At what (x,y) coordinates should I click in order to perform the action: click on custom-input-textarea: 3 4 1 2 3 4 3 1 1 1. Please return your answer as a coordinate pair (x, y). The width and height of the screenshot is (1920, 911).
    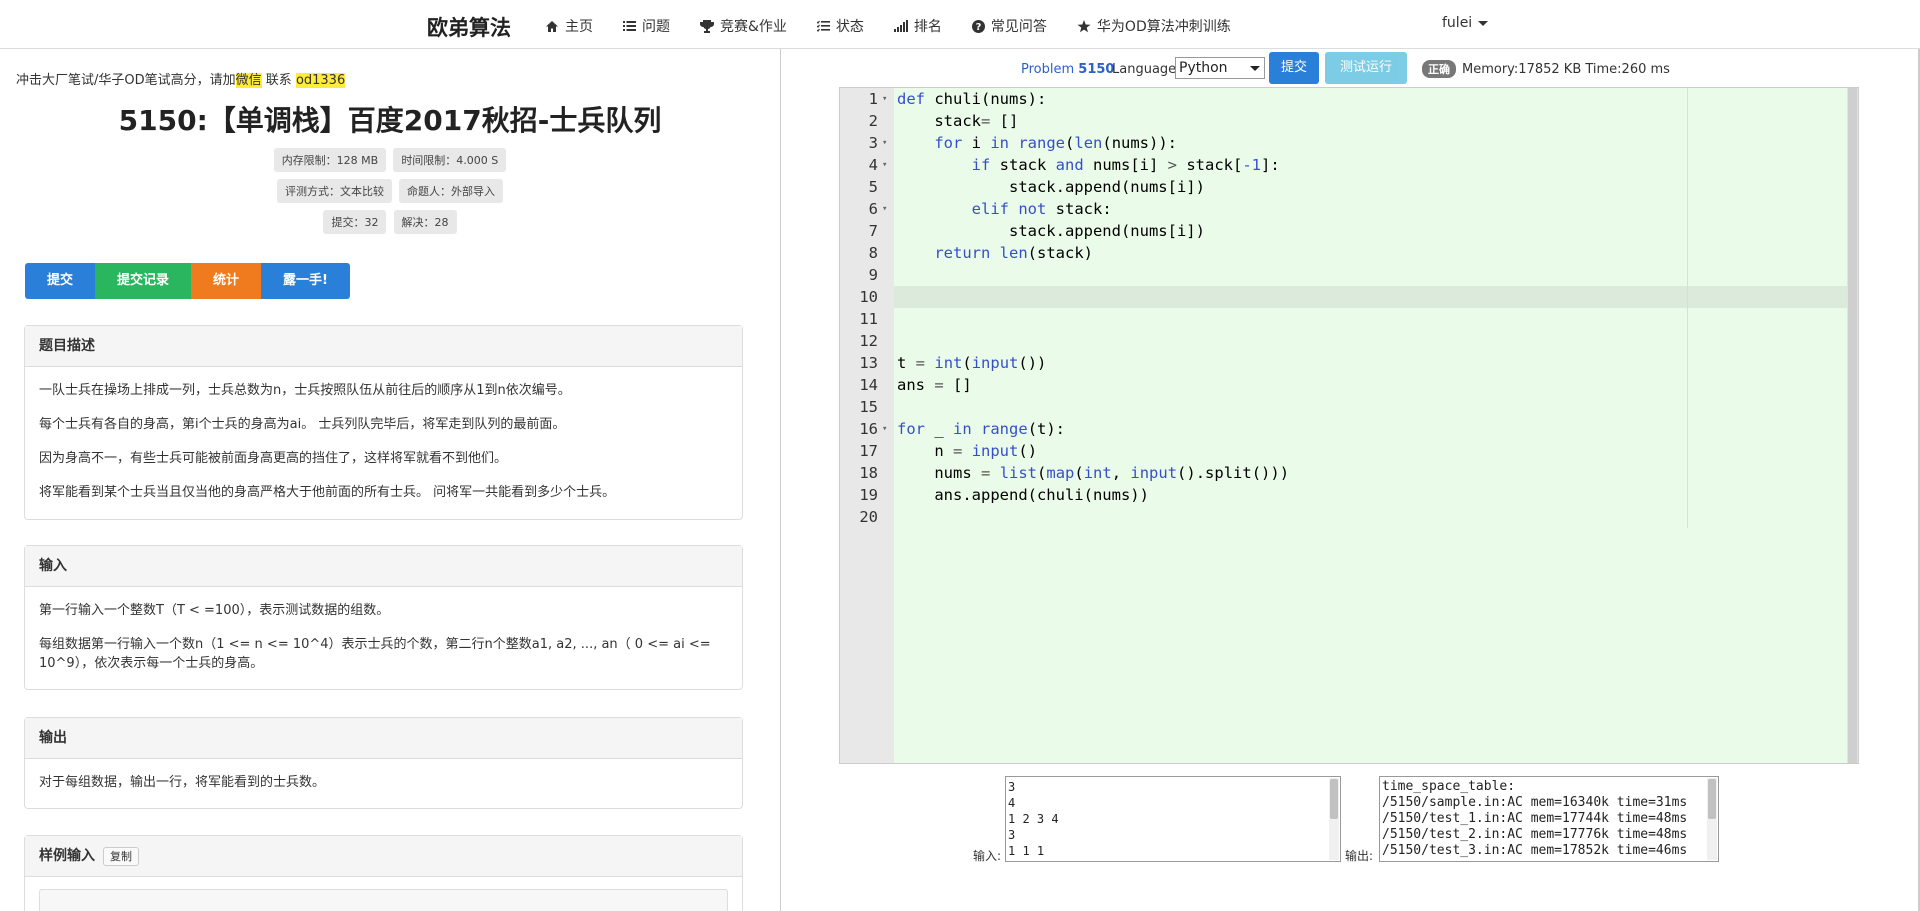
    Looking at the image, I should click on (1173, 819).